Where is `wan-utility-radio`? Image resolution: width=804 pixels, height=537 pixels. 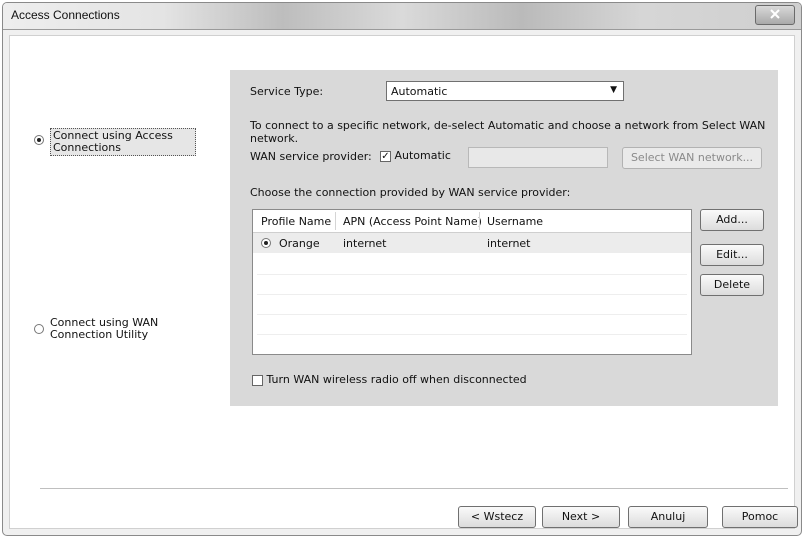 wan-utility-radio is located at coordinates (39, 329).